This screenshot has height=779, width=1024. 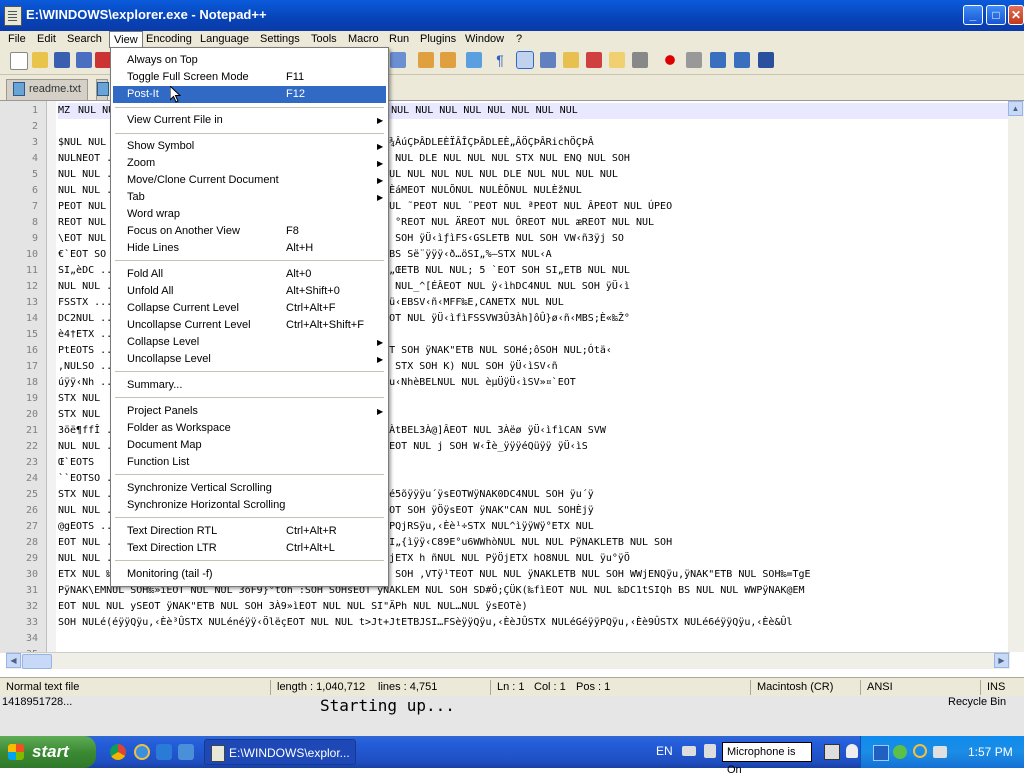 What do you see at coordinates (766, 60) in the screenshot?
I see `save-macro-icon` at bounding box center [766, 60].